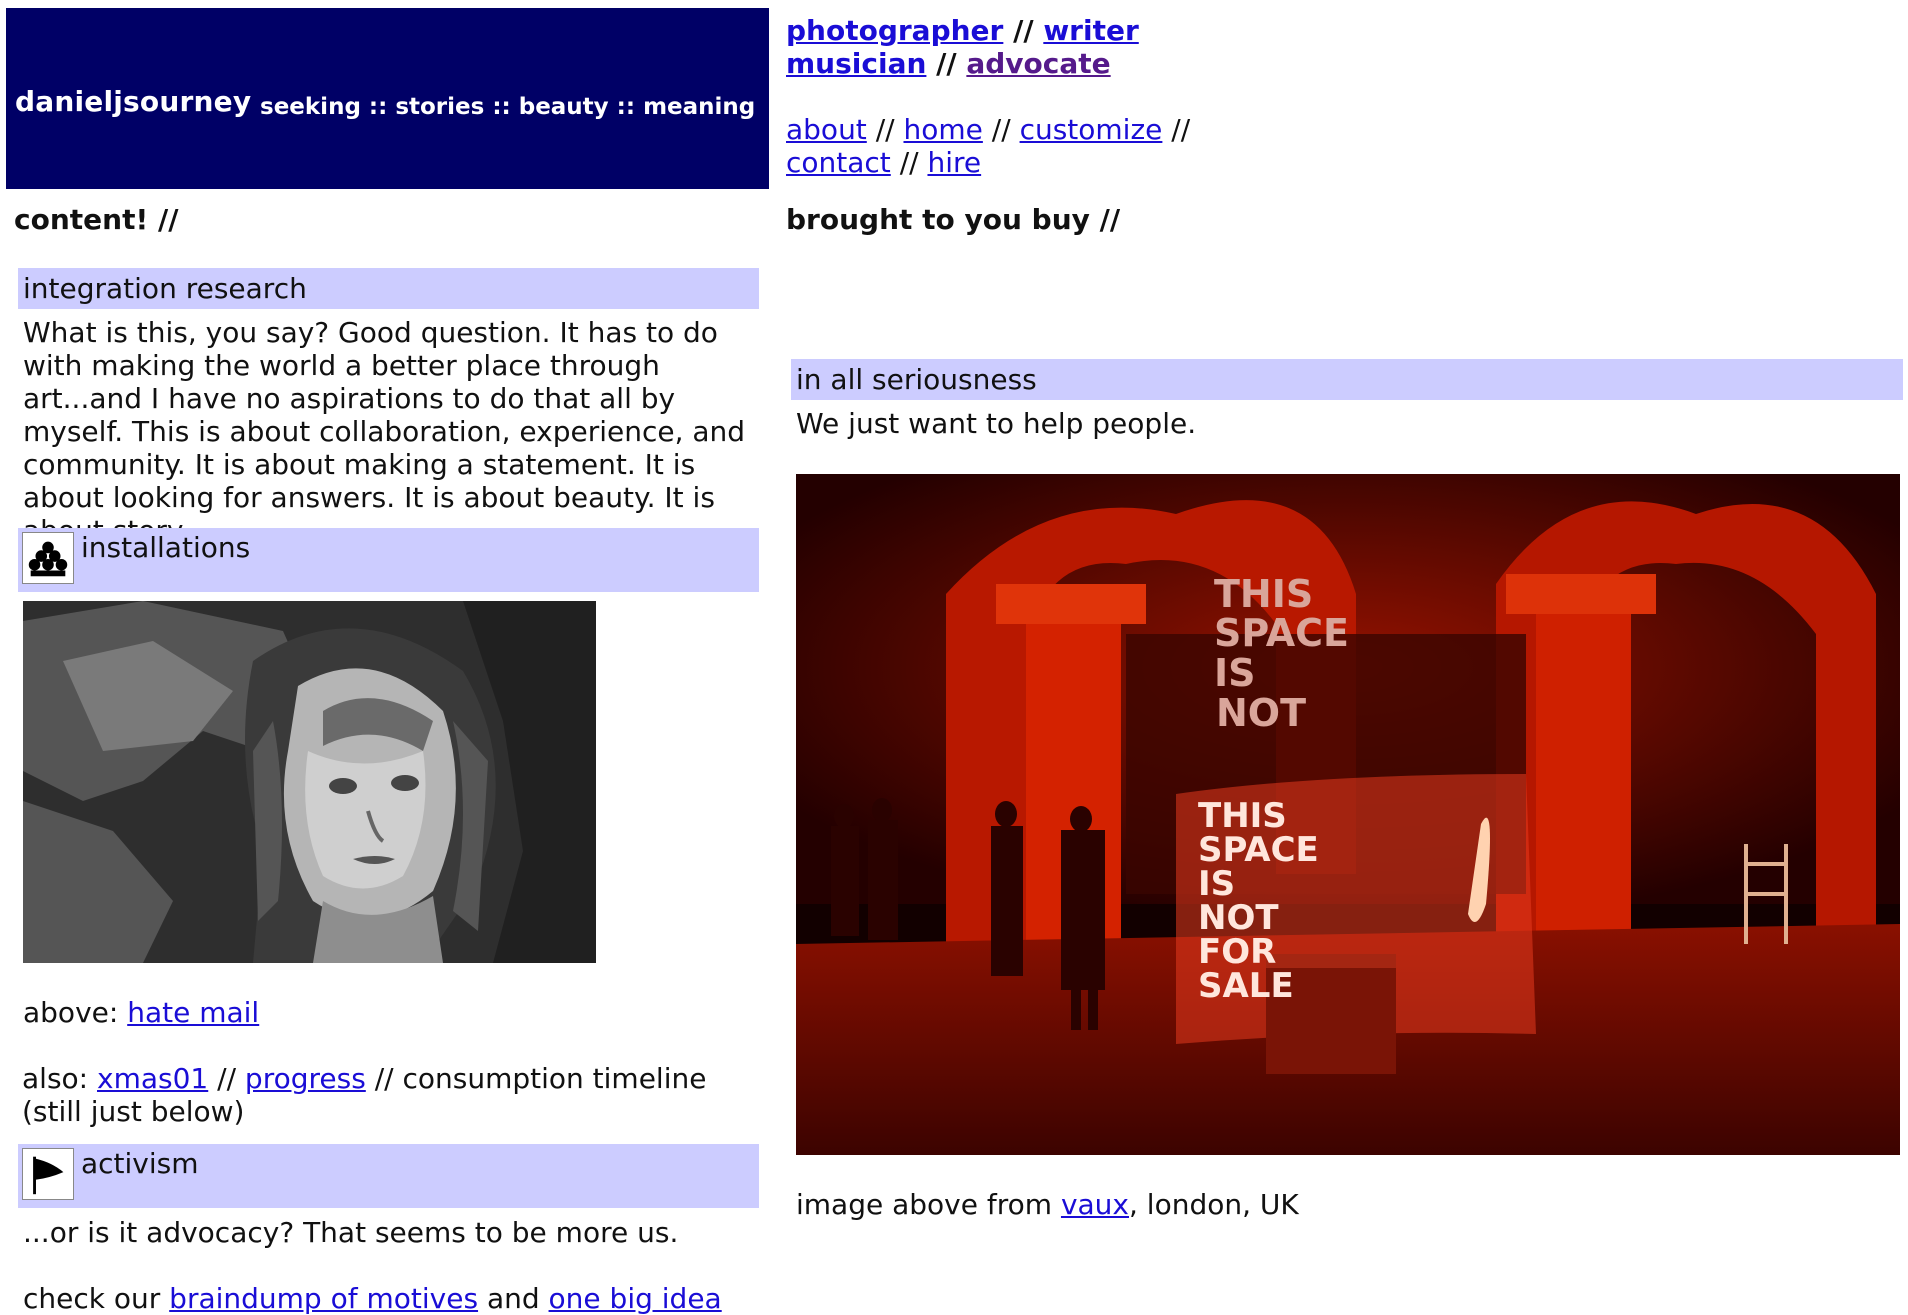 This screenshot has width=1908, height=1315. I want to click on nav-link-customize: customize, so click(1091, 129).